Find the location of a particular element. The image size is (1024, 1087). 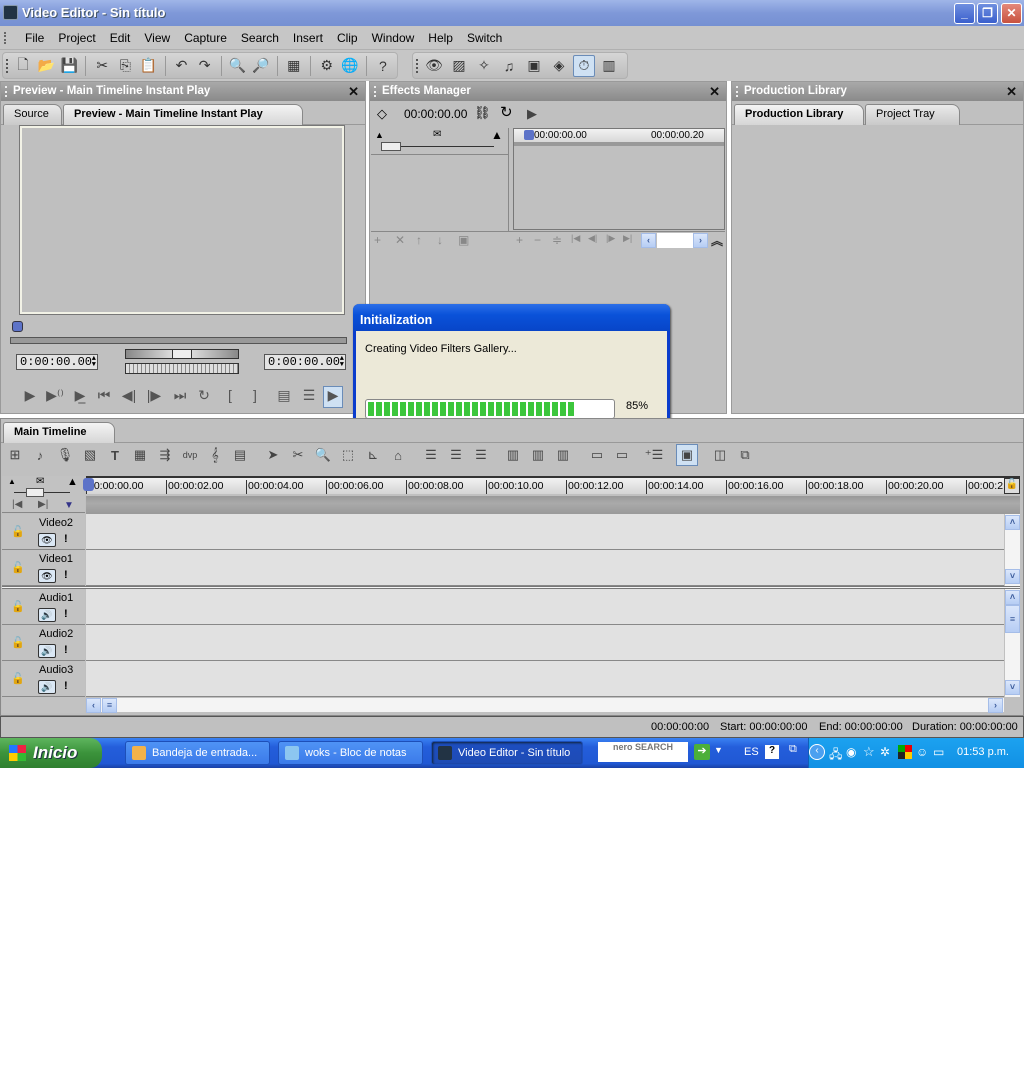

insert-music-icon: 𝄞 is located at coordinates (215, 455).